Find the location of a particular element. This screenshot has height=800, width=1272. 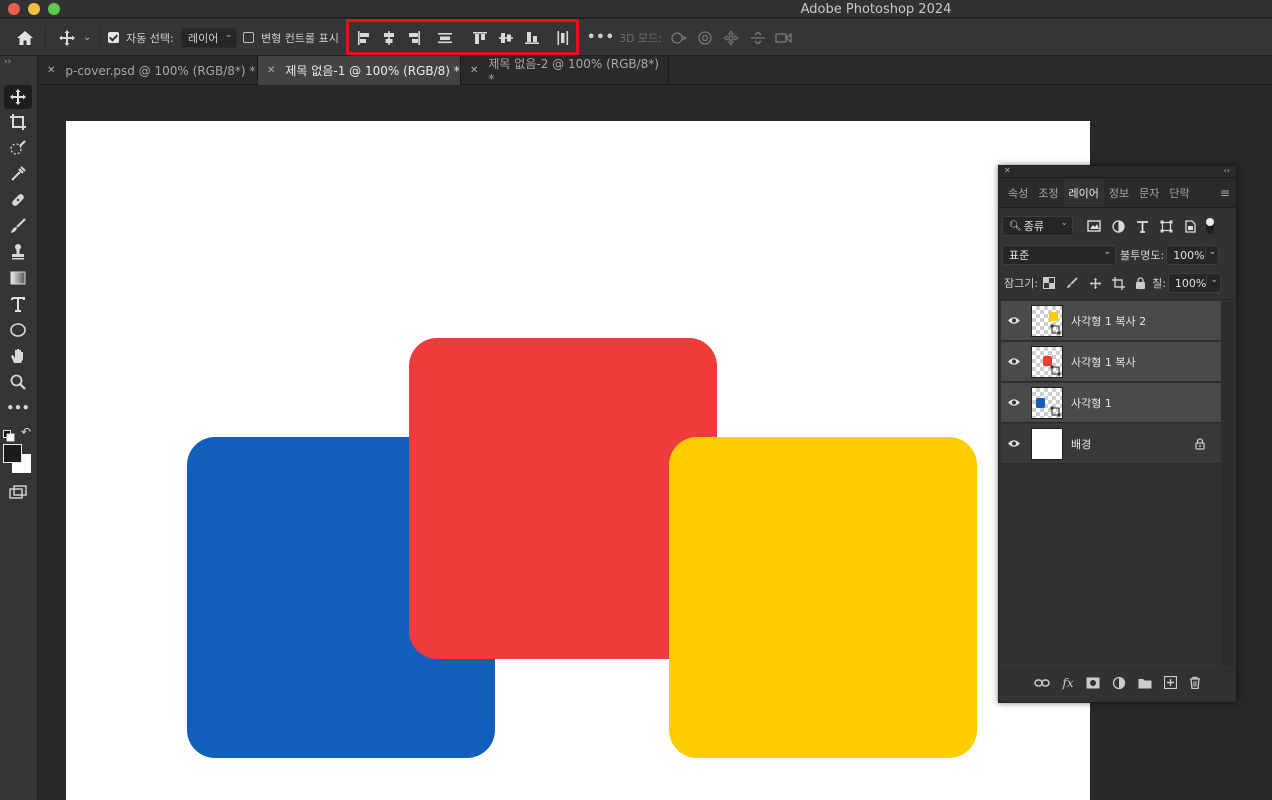

filter-kind-label: 종류 is located at coordinates (1033, 226).